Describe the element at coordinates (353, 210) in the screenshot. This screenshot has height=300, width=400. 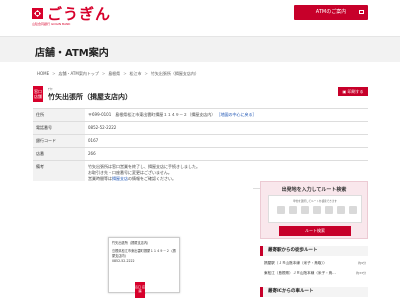
I see `plane-icon` at that location.